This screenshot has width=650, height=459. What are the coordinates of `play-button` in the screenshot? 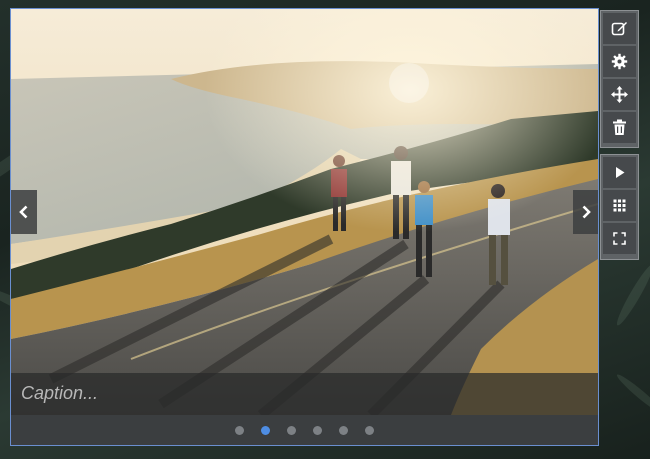 It's located at (619, 172).